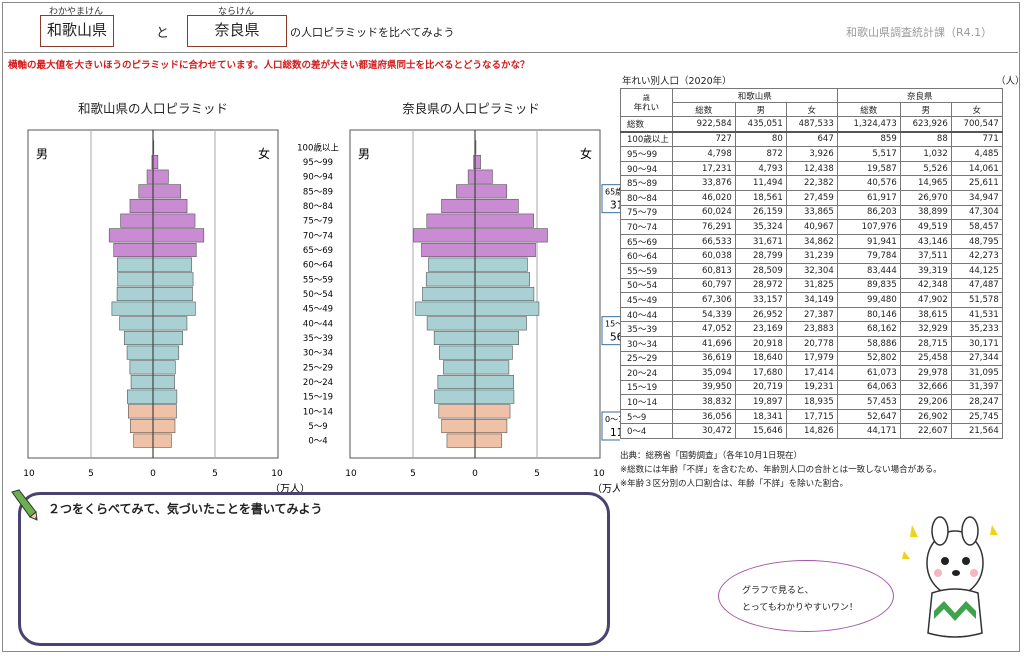 The height and width of the screenshot is (656, 1024). Describe the element at coordinates (703, 416) in the screenshot. I see `table-cell: 36,056` at that location.